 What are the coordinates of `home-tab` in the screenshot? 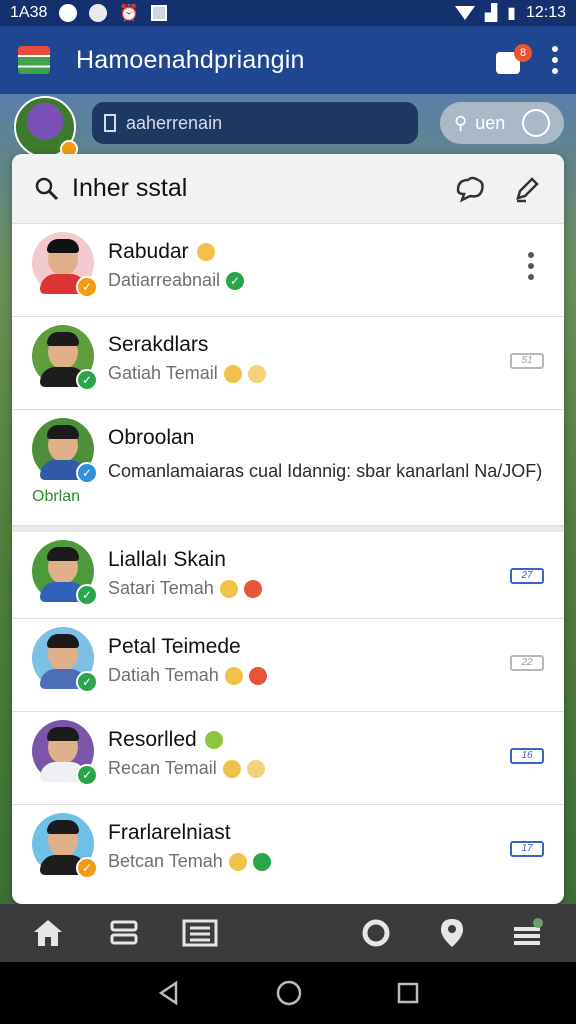 It's located at (48, 933).